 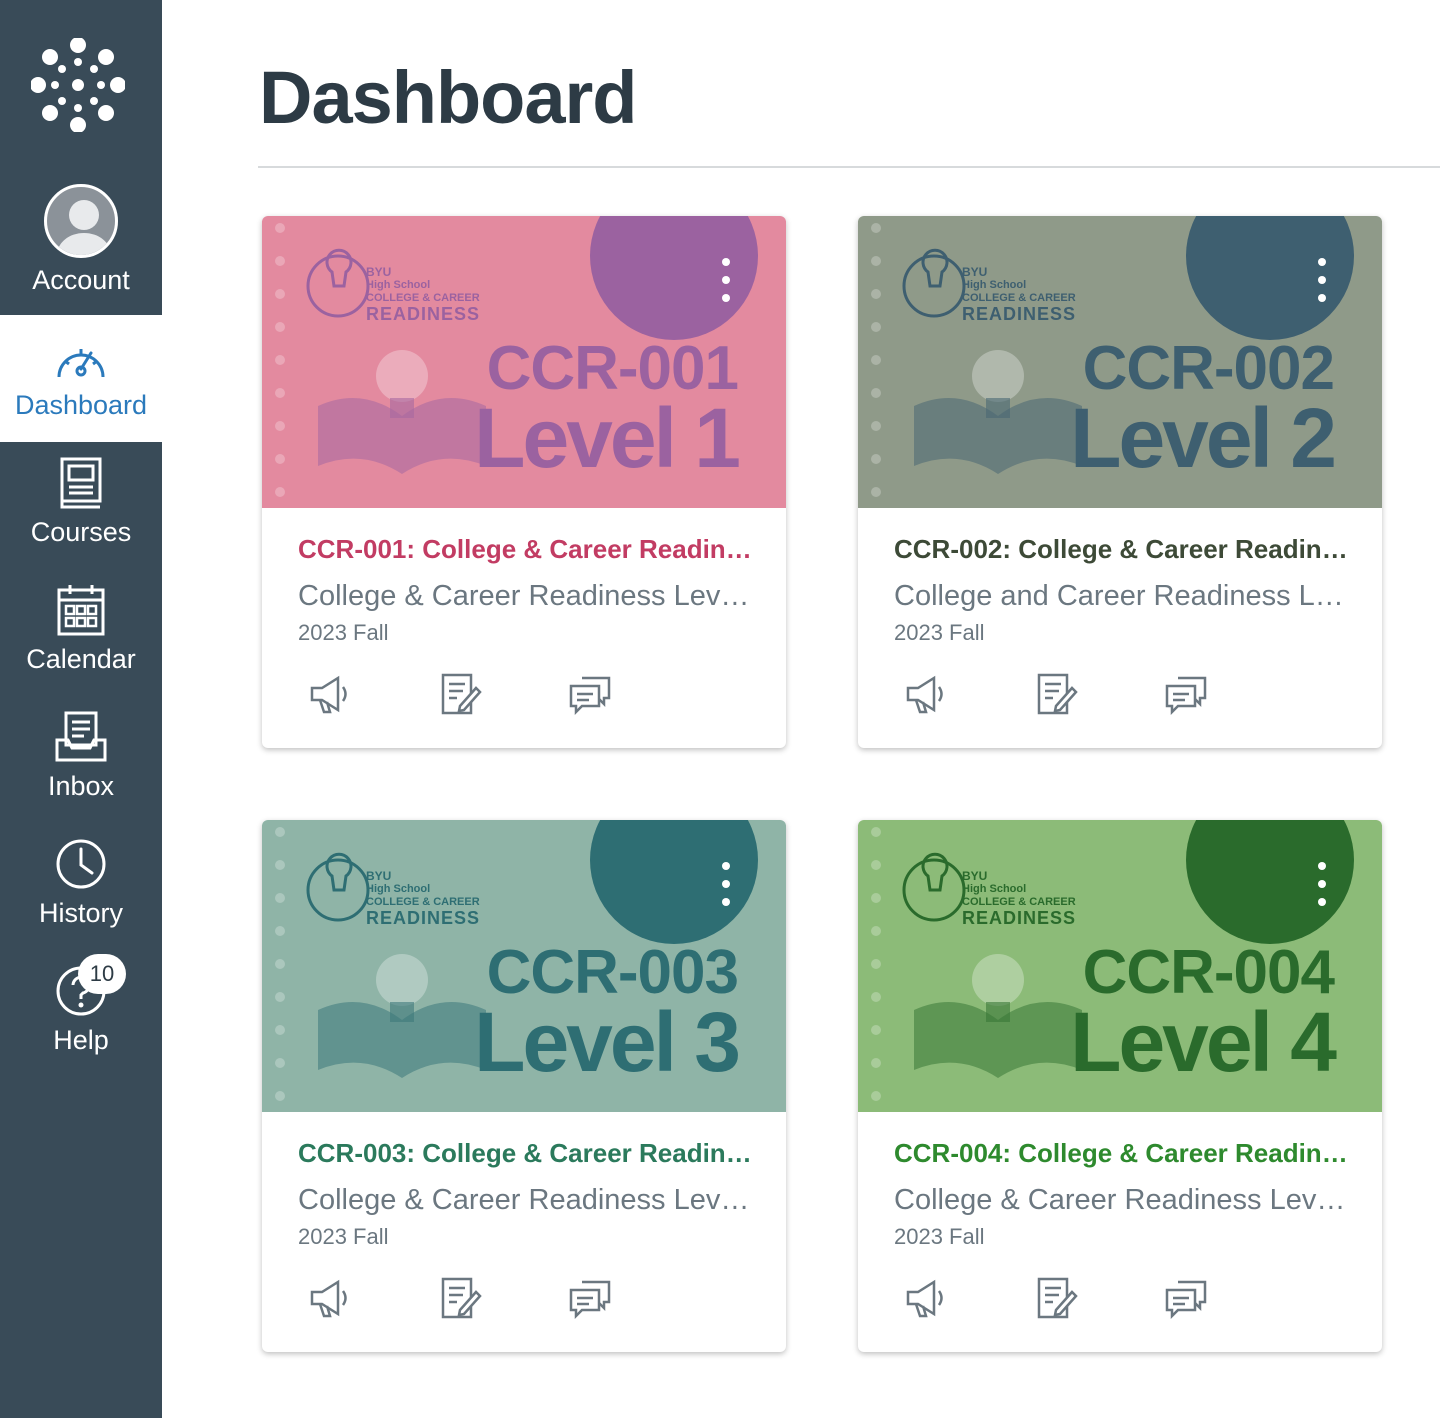 I want to click on dashboard-icon, so click(x=81, y=363).